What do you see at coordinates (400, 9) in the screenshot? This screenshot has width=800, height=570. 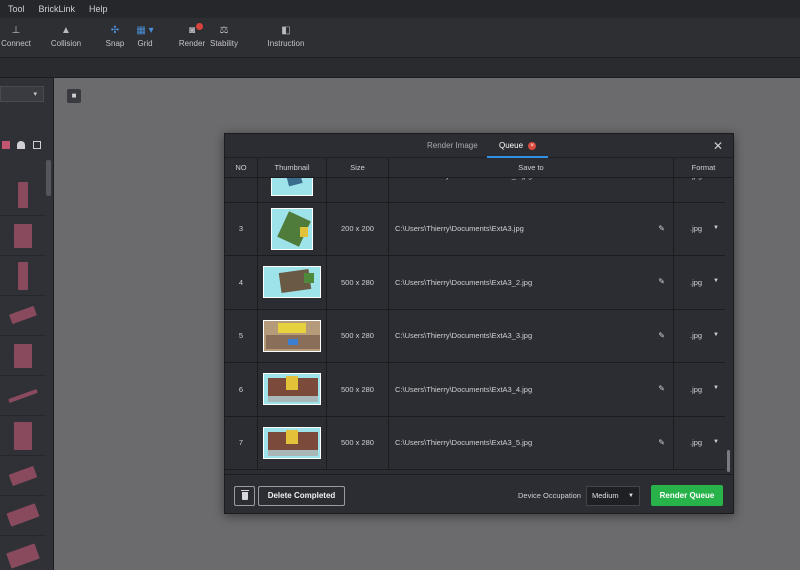 I see `menu-bar: Tool BrickLink Help` at bounding box center [400, 9].